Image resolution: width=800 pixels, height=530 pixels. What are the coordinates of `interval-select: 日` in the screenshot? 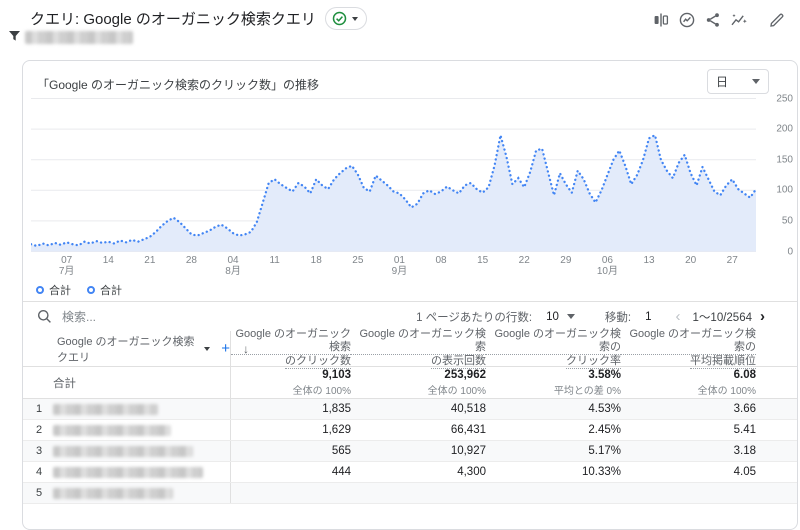 It's located at (738, 81).